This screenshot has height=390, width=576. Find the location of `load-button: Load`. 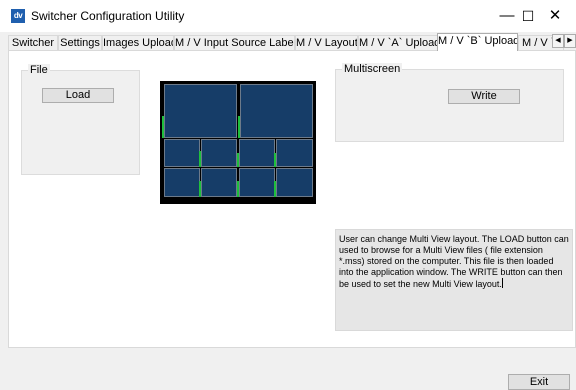

load-button: Load is located at coordinates (78, 95).